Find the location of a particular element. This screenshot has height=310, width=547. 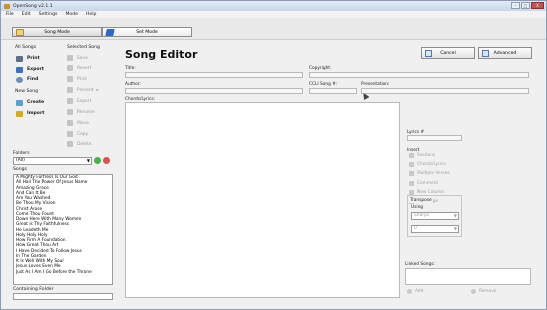

import-song-button: Import is located at coordinates (30, 113).